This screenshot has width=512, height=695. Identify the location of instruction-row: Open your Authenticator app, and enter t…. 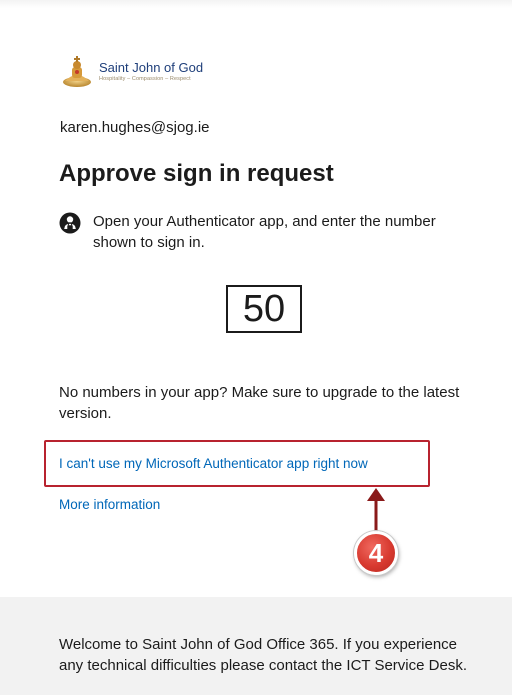
(259, 232).